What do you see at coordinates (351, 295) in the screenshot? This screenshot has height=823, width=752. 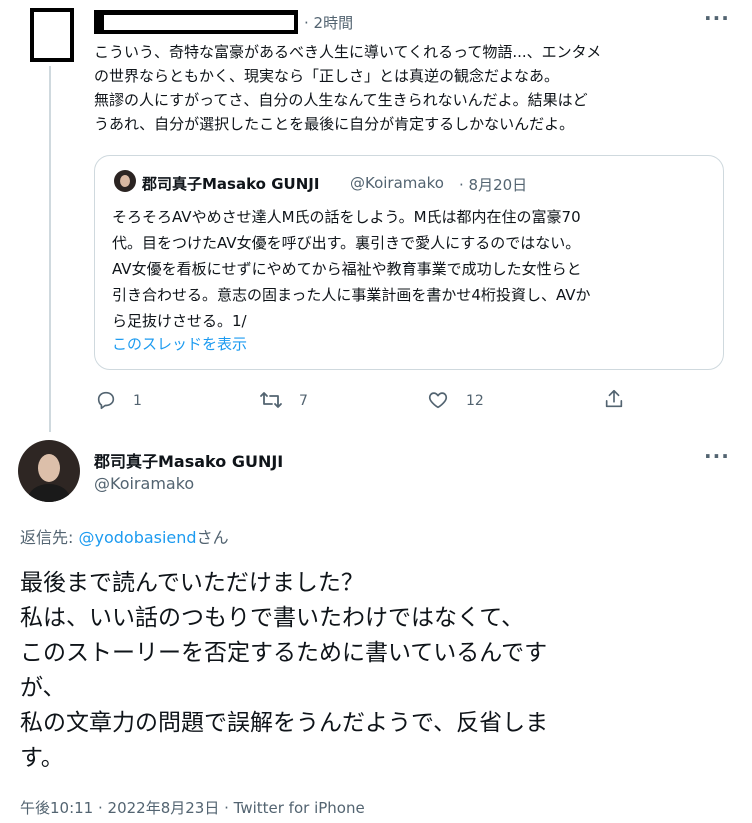 I see `tweet-text-line: 引き合わせる。意志の固まった人に事業計画を書かせ4桁投資し、AVか` at bounding box center [351, 295].